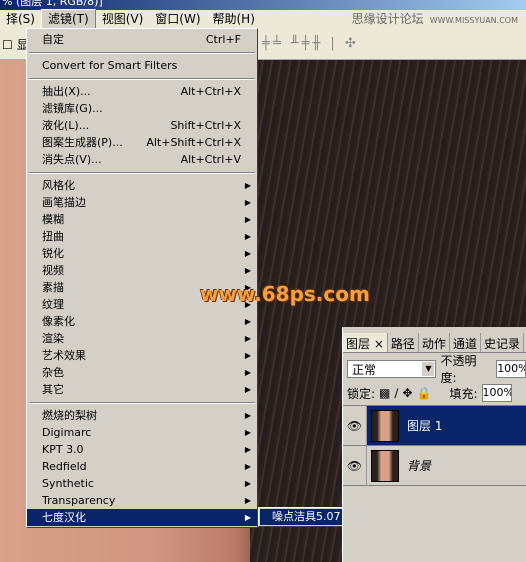  What do you see at coordinates (177, 19) in the screenshot?
I see `menu-window: 窗口(W)` at bounding box center [177, 19].